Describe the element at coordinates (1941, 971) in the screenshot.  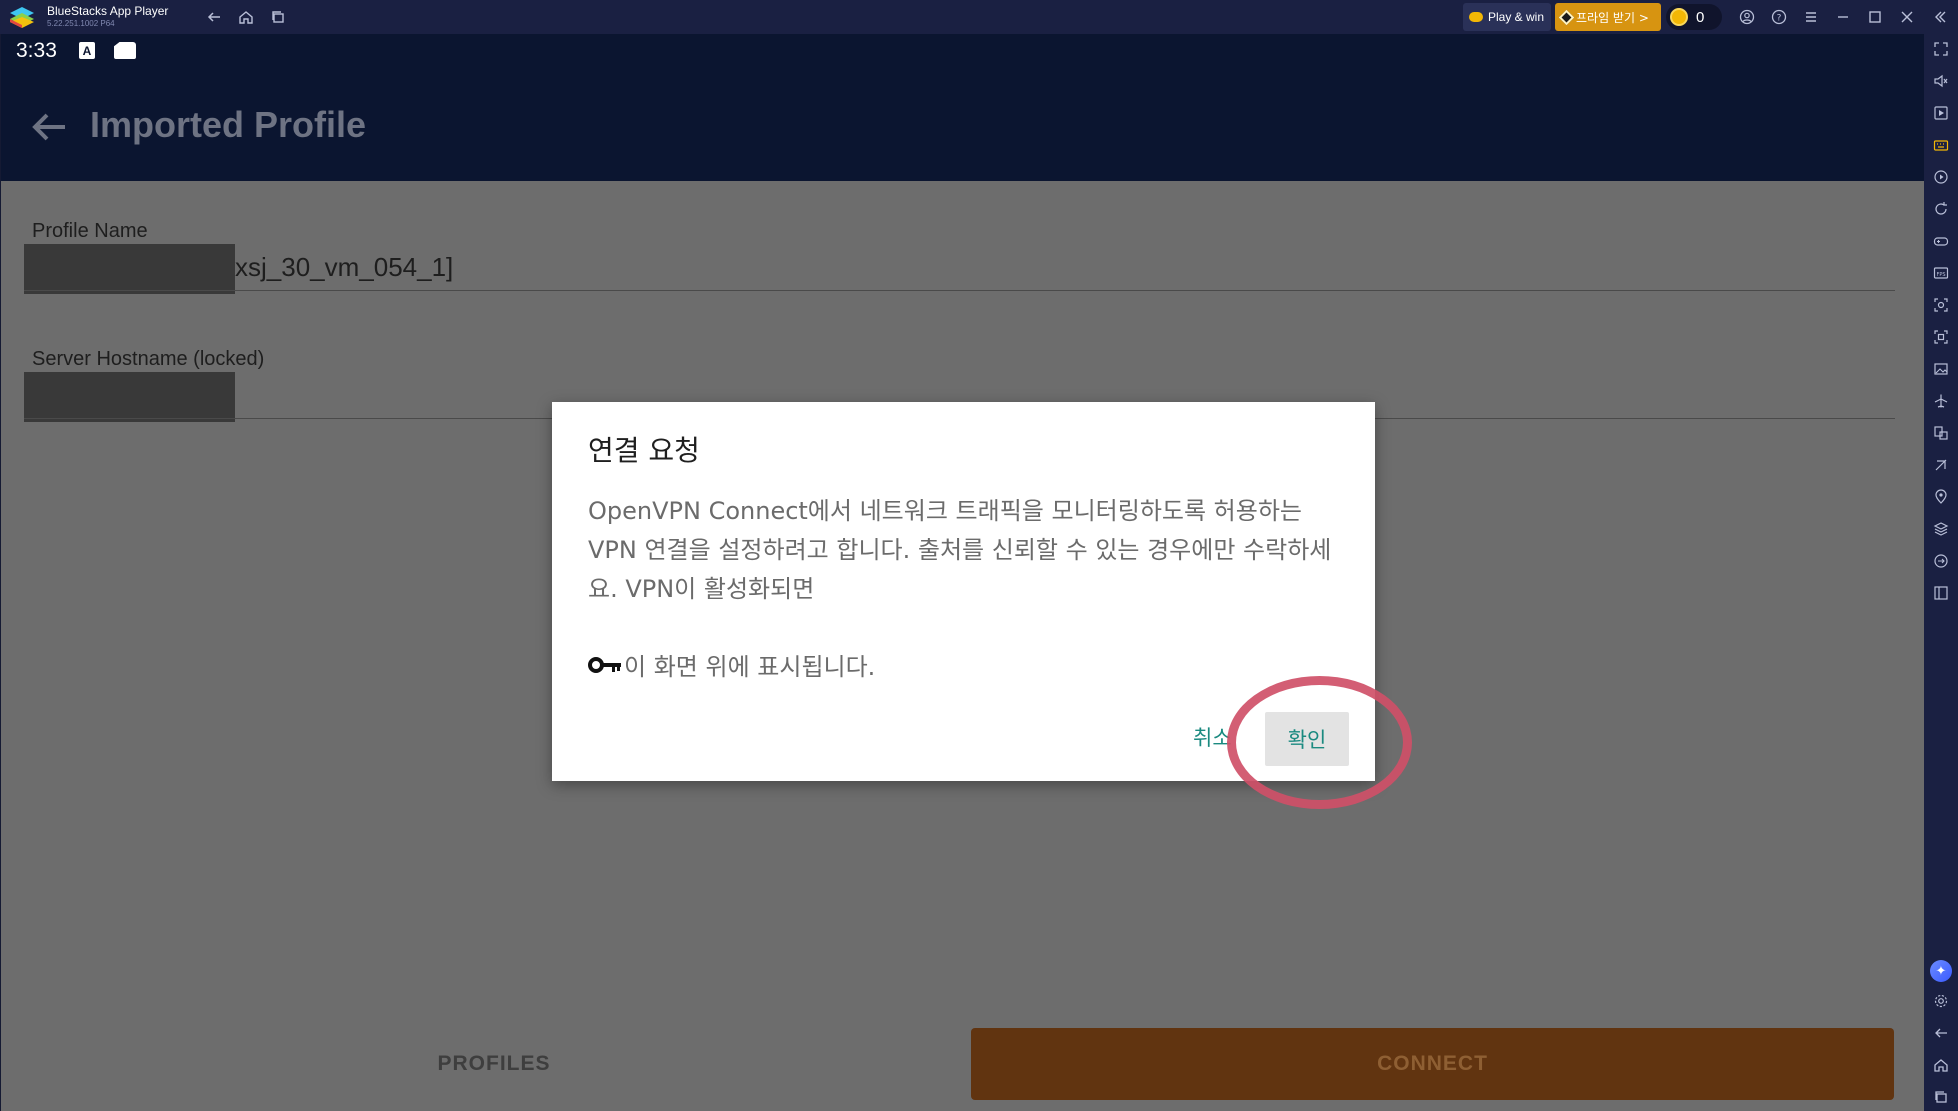
I see `ai-assistant-icon: ✦` at that location.